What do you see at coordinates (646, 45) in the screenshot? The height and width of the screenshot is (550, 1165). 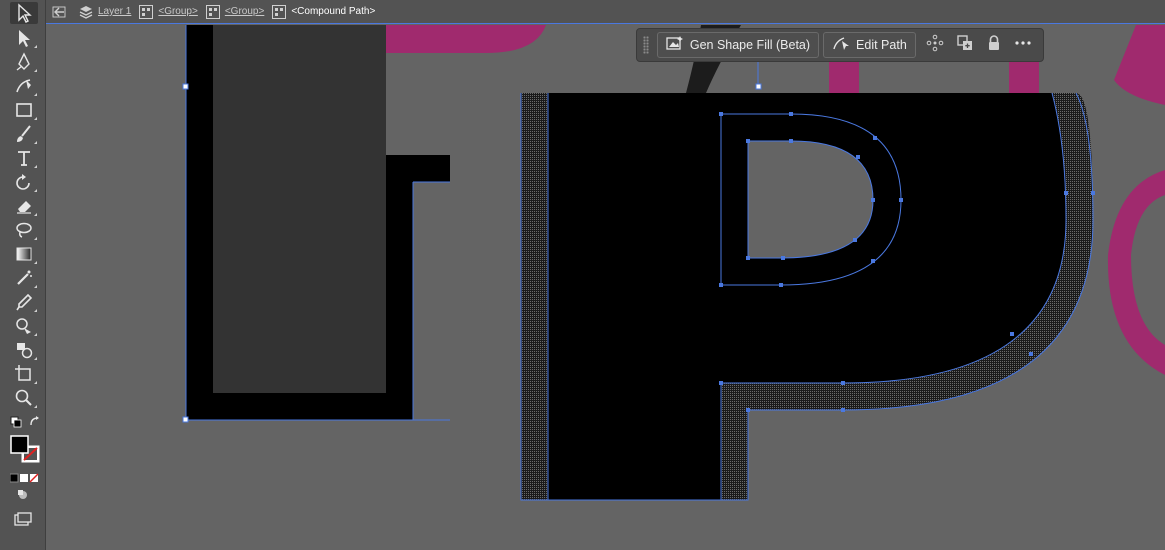 I see `drag-handle` at bounding box center [646, 45].